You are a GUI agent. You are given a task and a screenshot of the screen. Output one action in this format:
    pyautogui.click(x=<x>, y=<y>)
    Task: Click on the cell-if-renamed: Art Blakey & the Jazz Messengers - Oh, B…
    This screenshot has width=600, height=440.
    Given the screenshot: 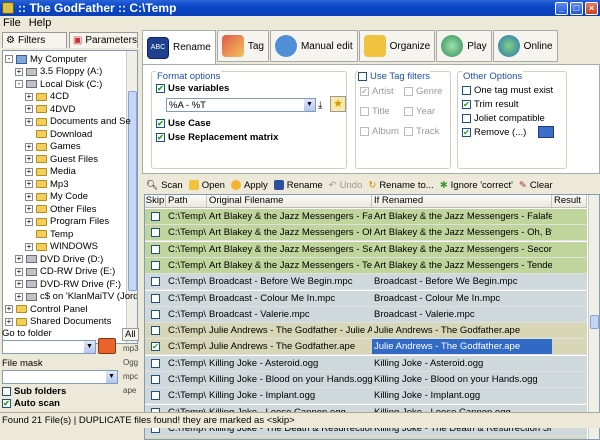 What is the action you would take?
    pyautogui.click(x=462, y=232)
    